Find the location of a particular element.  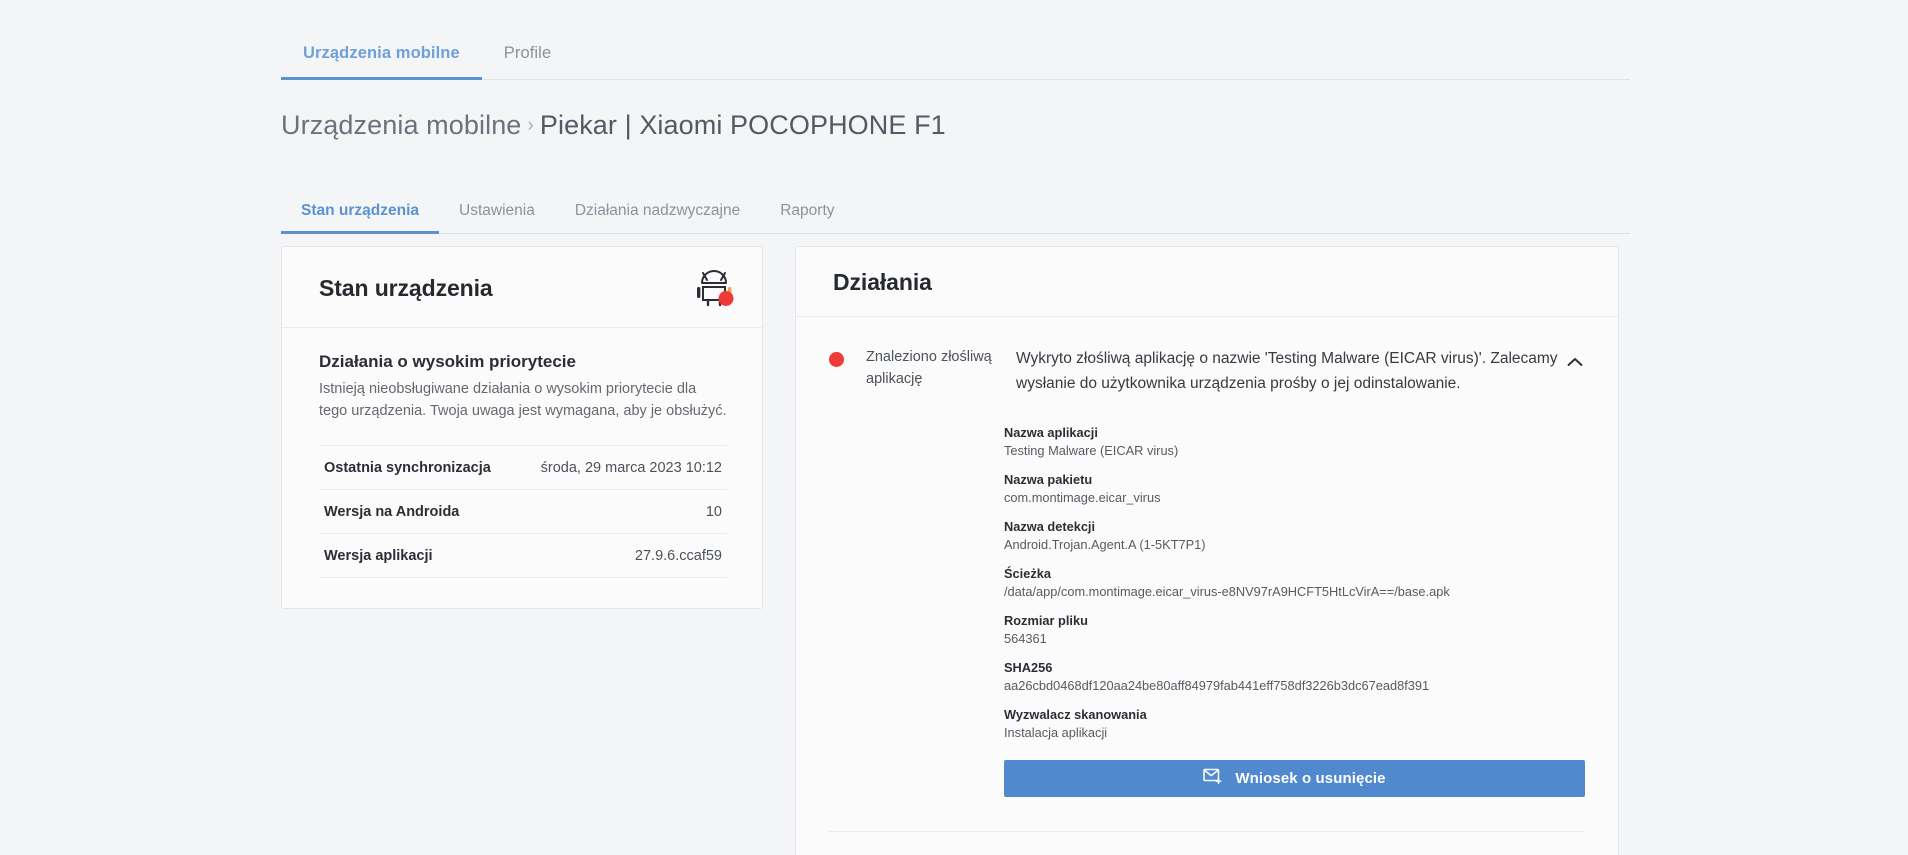

top-navigation: Urządzenia mobilne Profile is located at coordinates (955, 40).